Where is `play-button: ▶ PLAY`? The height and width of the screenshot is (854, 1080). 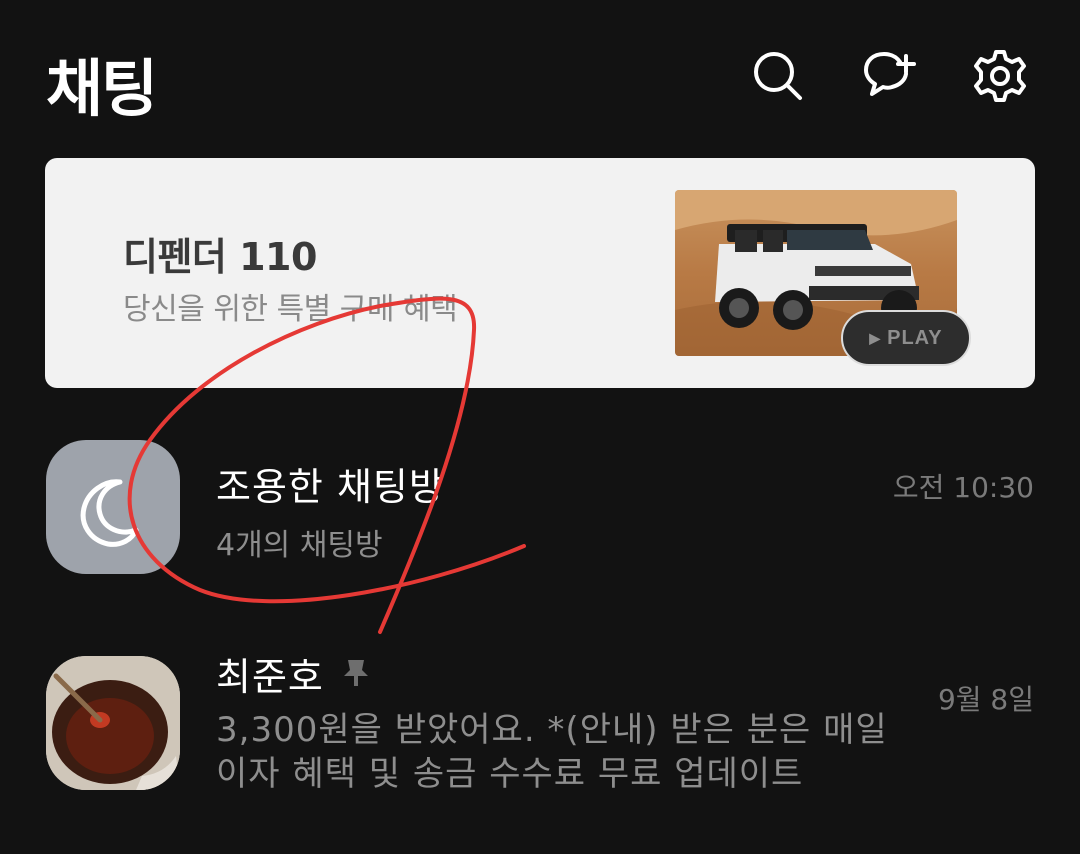
play-button: ▶ PLAY is located at coordinates (906, 338).